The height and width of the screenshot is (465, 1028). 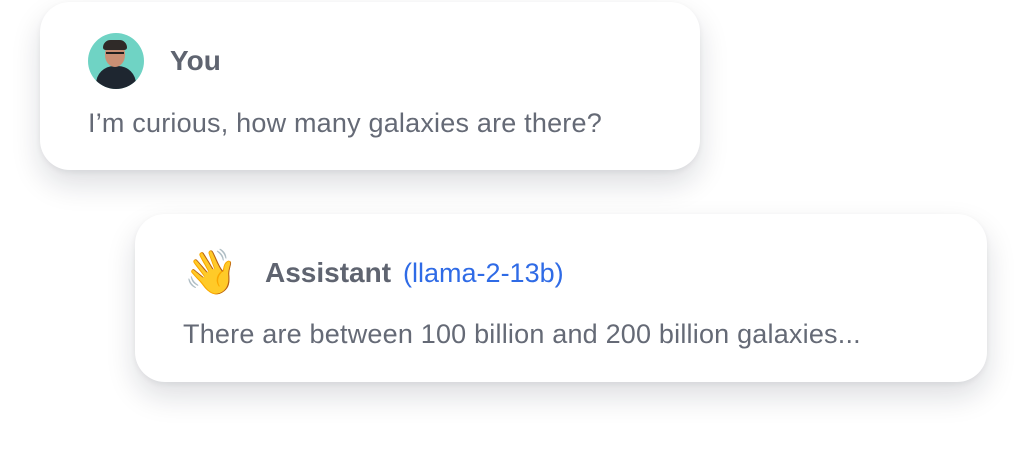 I want to click on waving-hand-icon: 👋, so click(x=211, y=272).